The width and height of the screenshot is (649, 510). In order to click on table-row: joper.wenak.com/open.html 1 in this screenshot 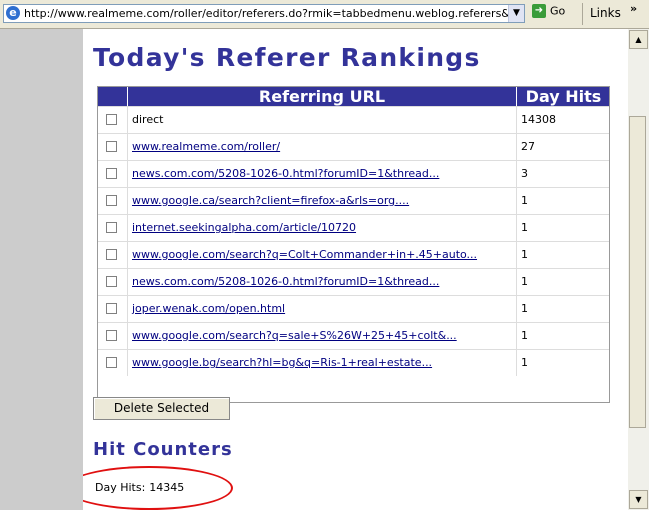, I will do `click(353, 308)`.